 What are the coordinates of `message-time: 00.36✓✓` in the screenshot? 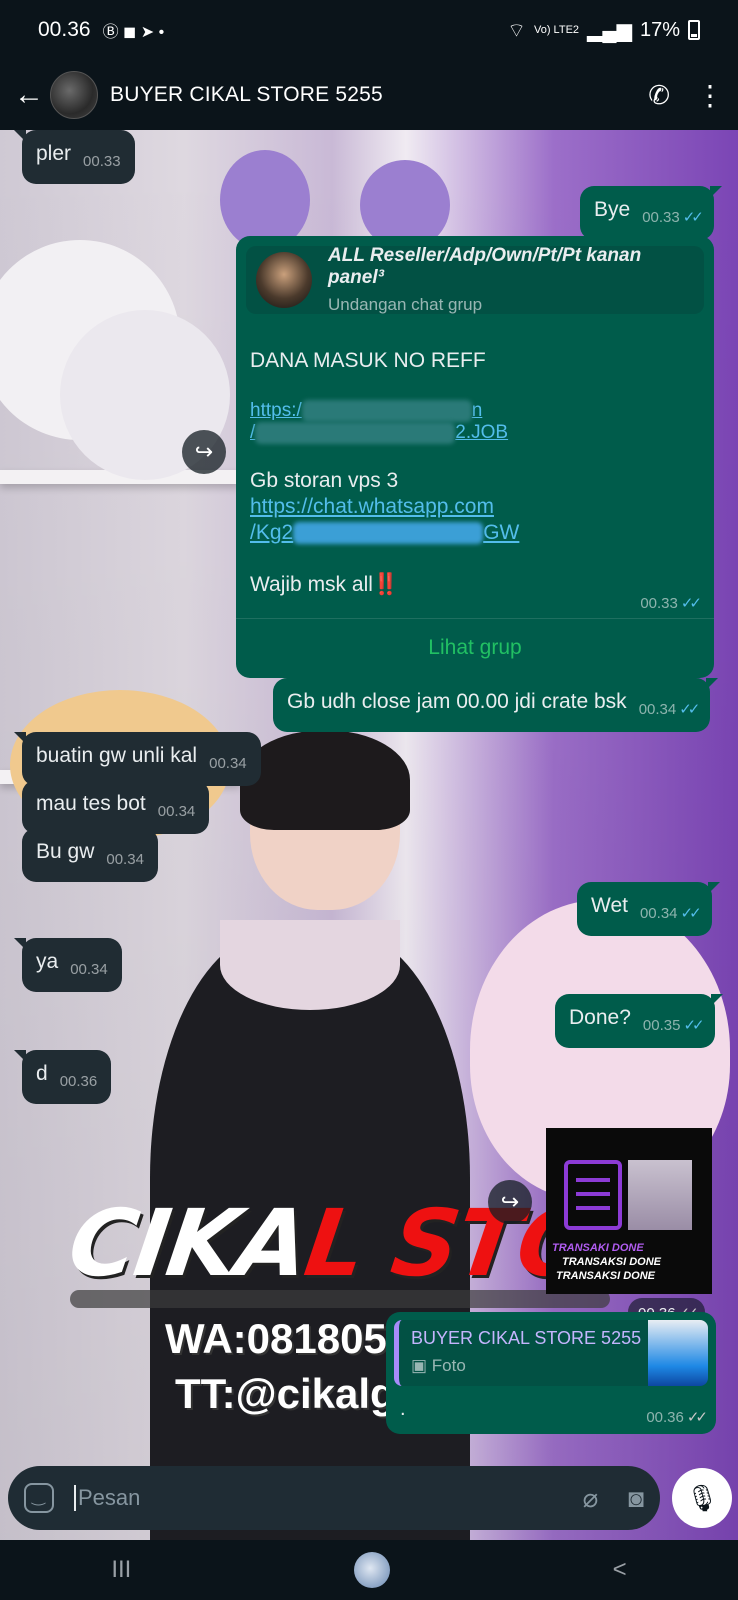 It's located at (677, 1417).